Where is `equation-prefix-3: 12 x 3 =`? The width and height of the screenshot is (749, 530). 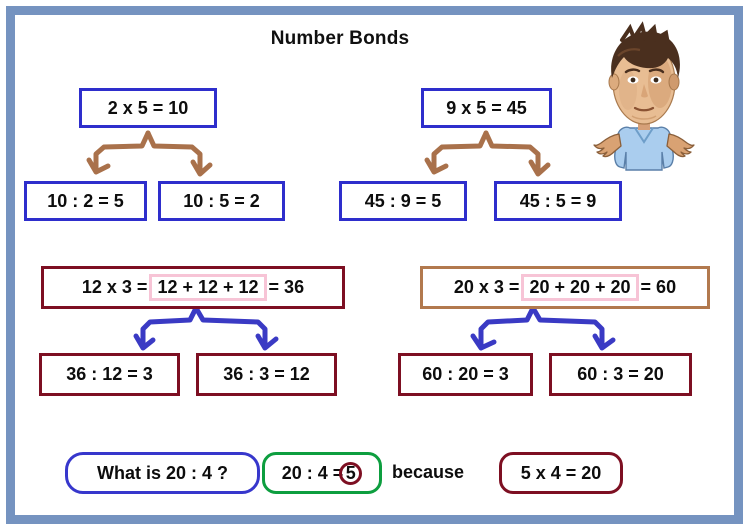
equation-prefix-3: 12 x 3 = is located at coordinates (114, 287).